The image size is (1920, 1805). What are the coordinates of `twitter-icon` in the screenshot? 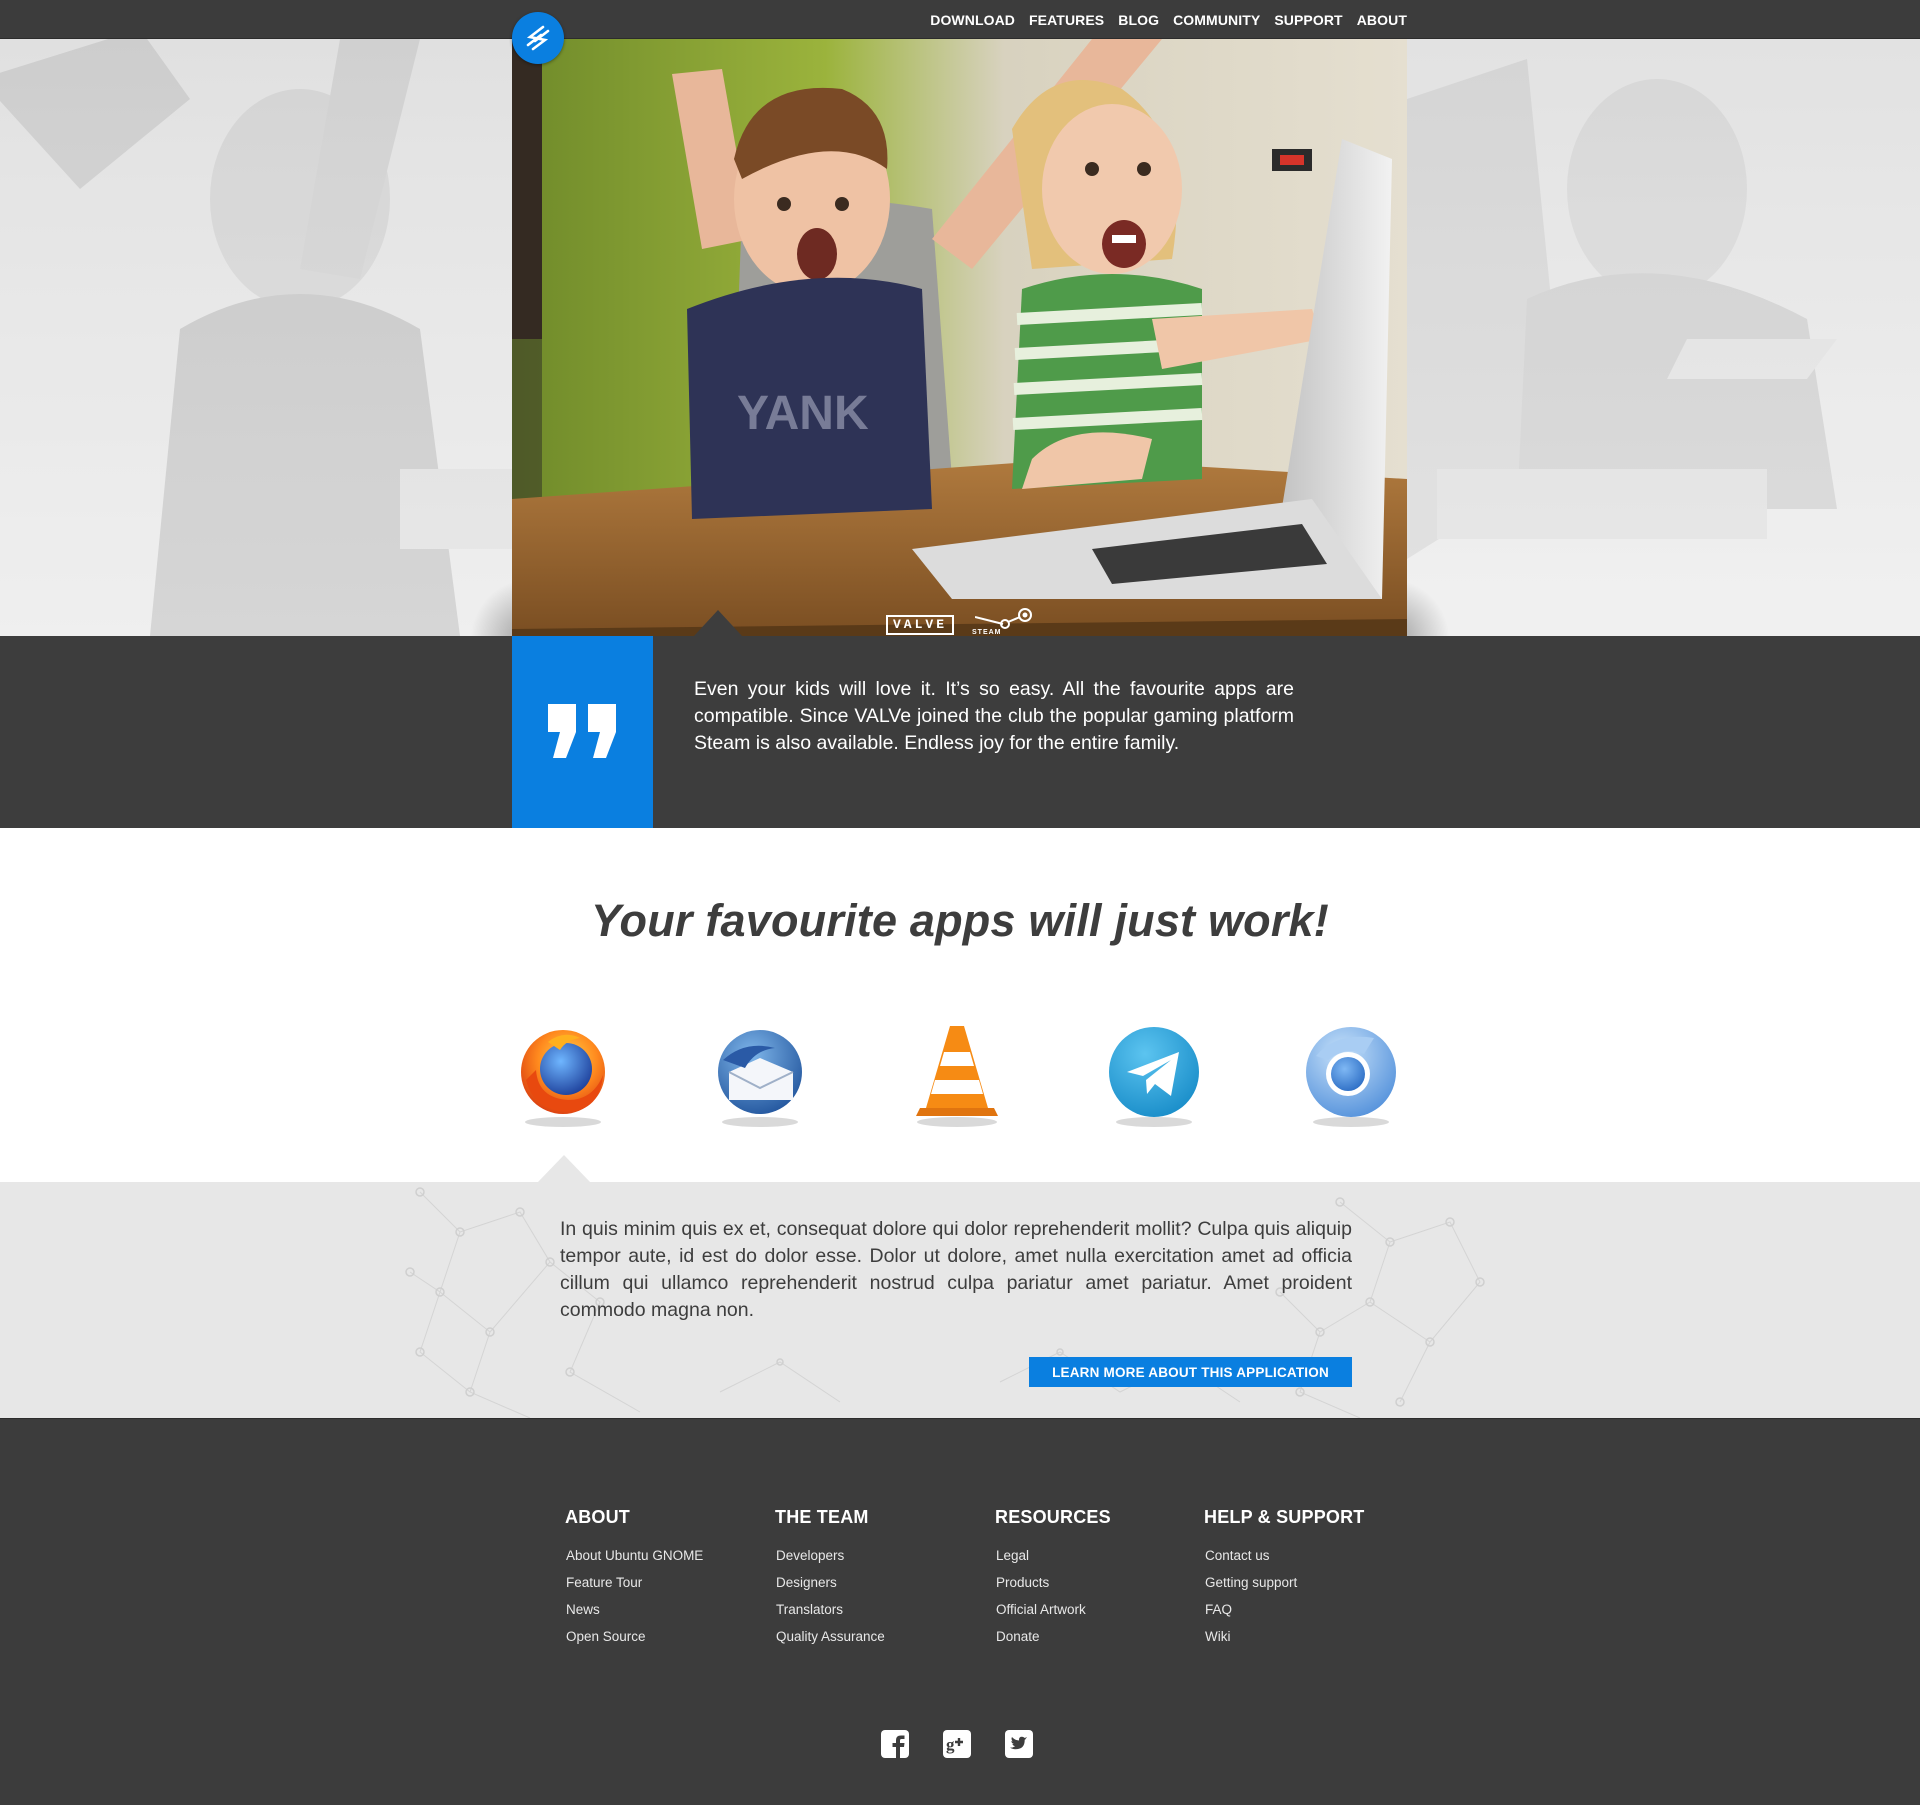 It's located at (1019, 1744).